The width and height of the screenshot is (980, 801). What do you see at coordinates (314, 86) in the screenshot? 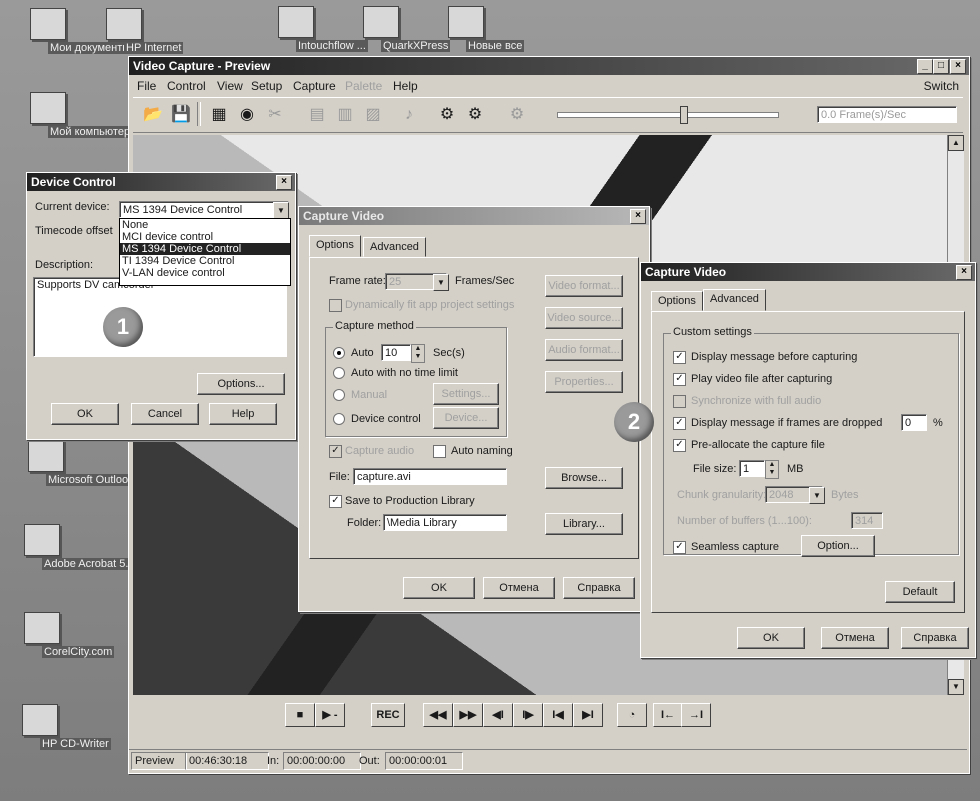
I see `menu-capture: Capture` at bounding box center [314, 86].